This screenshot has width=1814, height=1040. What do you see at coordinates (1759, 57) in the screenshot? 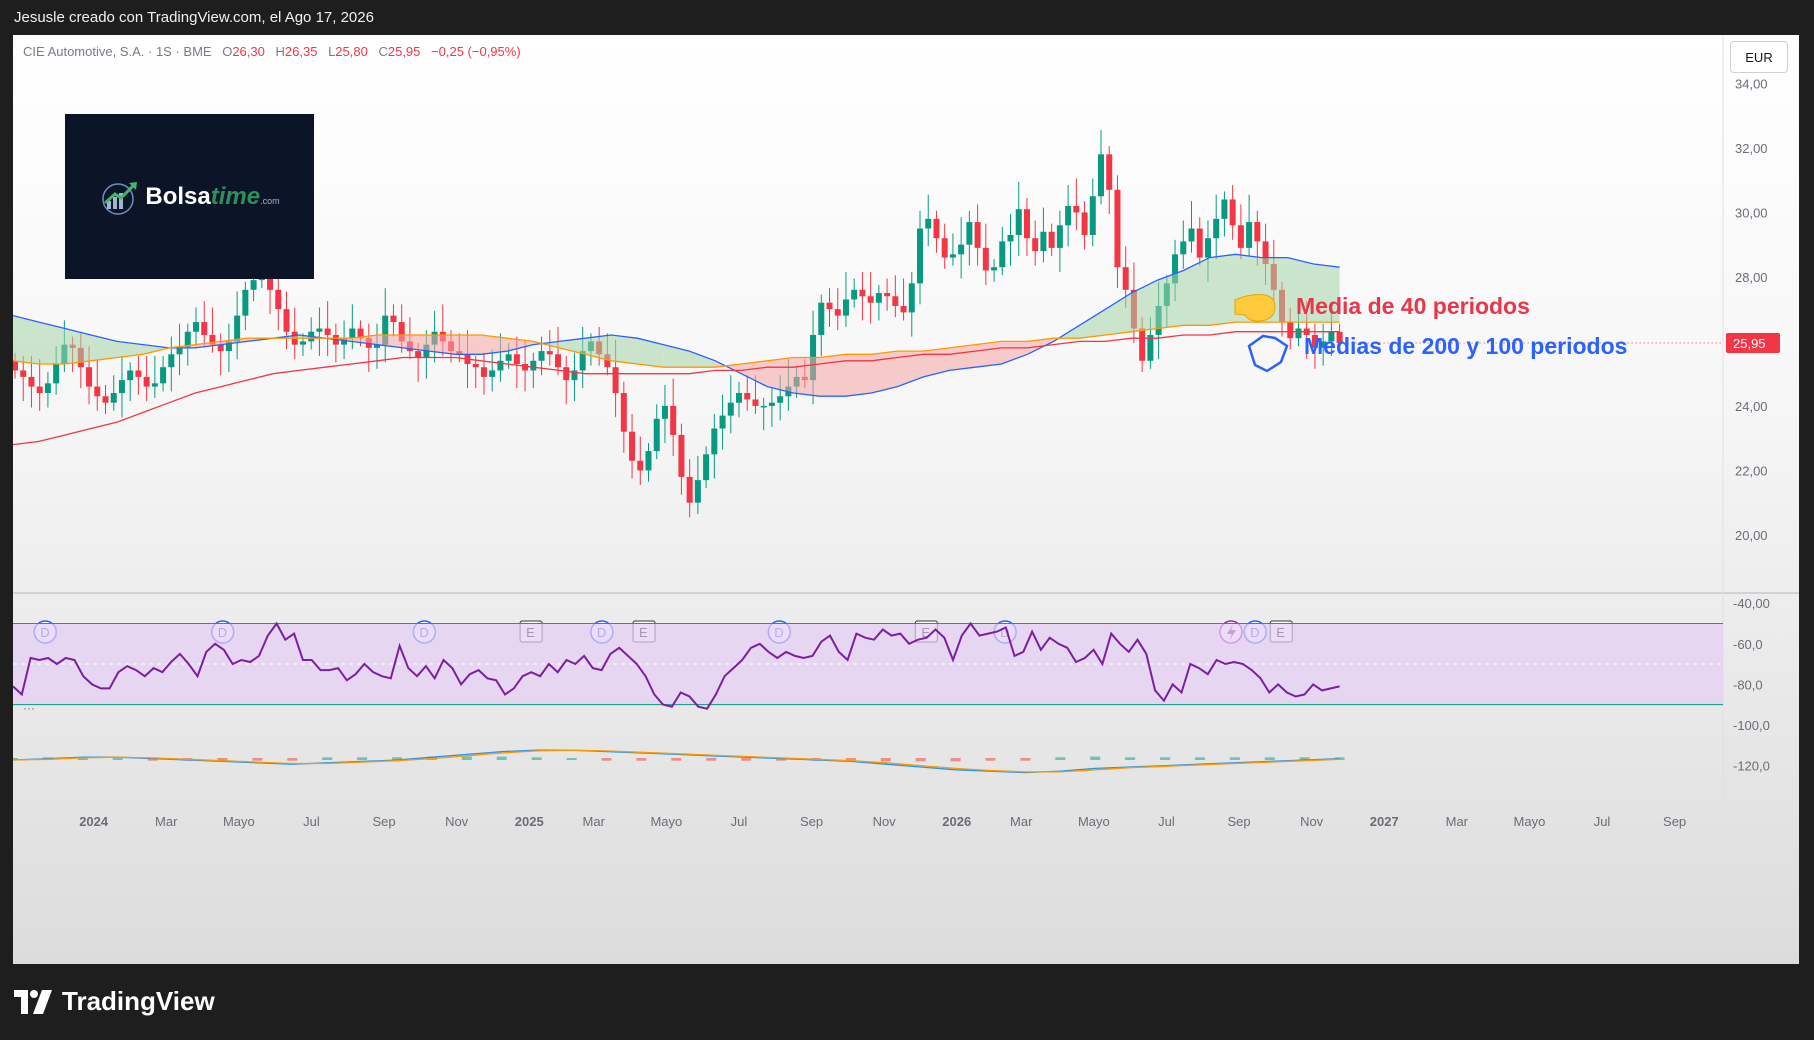
I see `currency-button: EUR` at bounding box center [1759, 57].